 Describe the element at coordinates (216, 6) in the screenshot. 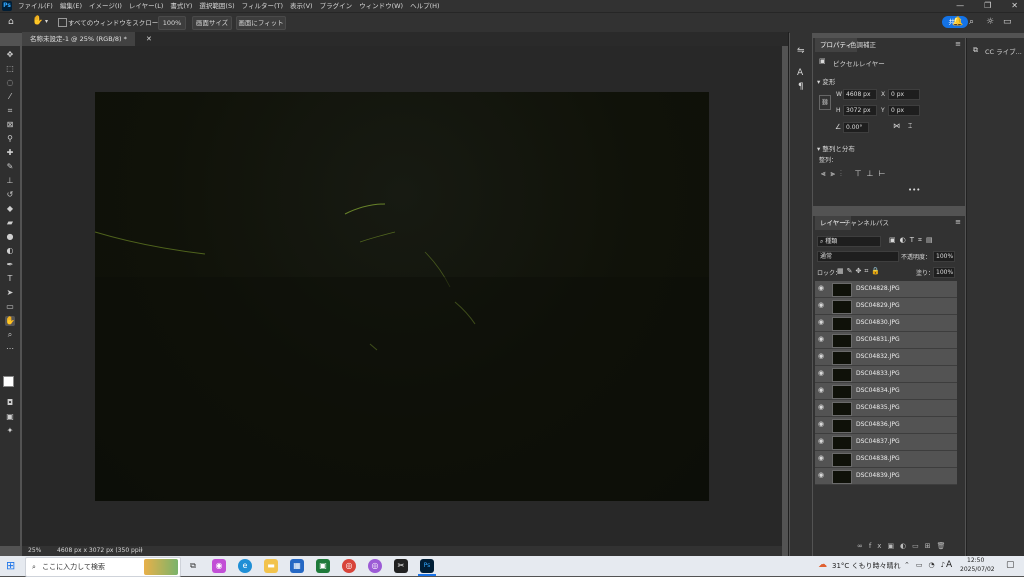

I see `menu-select: 選択範囲(S)` at that location.